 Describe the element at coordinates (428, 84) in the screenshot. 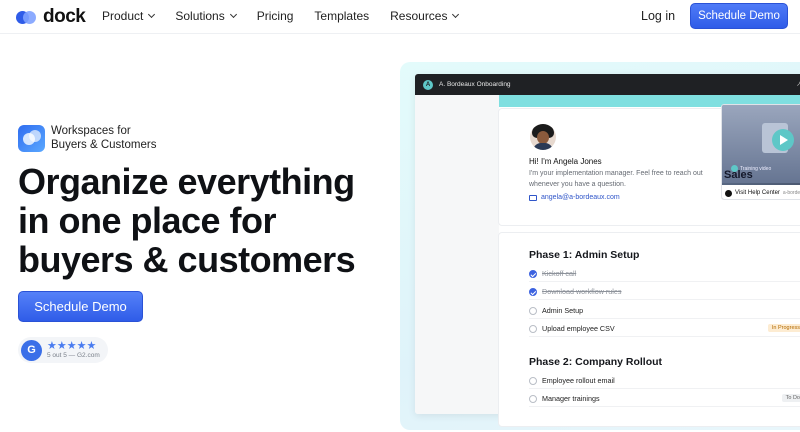

I see `workspace-avatar: A` at that location.